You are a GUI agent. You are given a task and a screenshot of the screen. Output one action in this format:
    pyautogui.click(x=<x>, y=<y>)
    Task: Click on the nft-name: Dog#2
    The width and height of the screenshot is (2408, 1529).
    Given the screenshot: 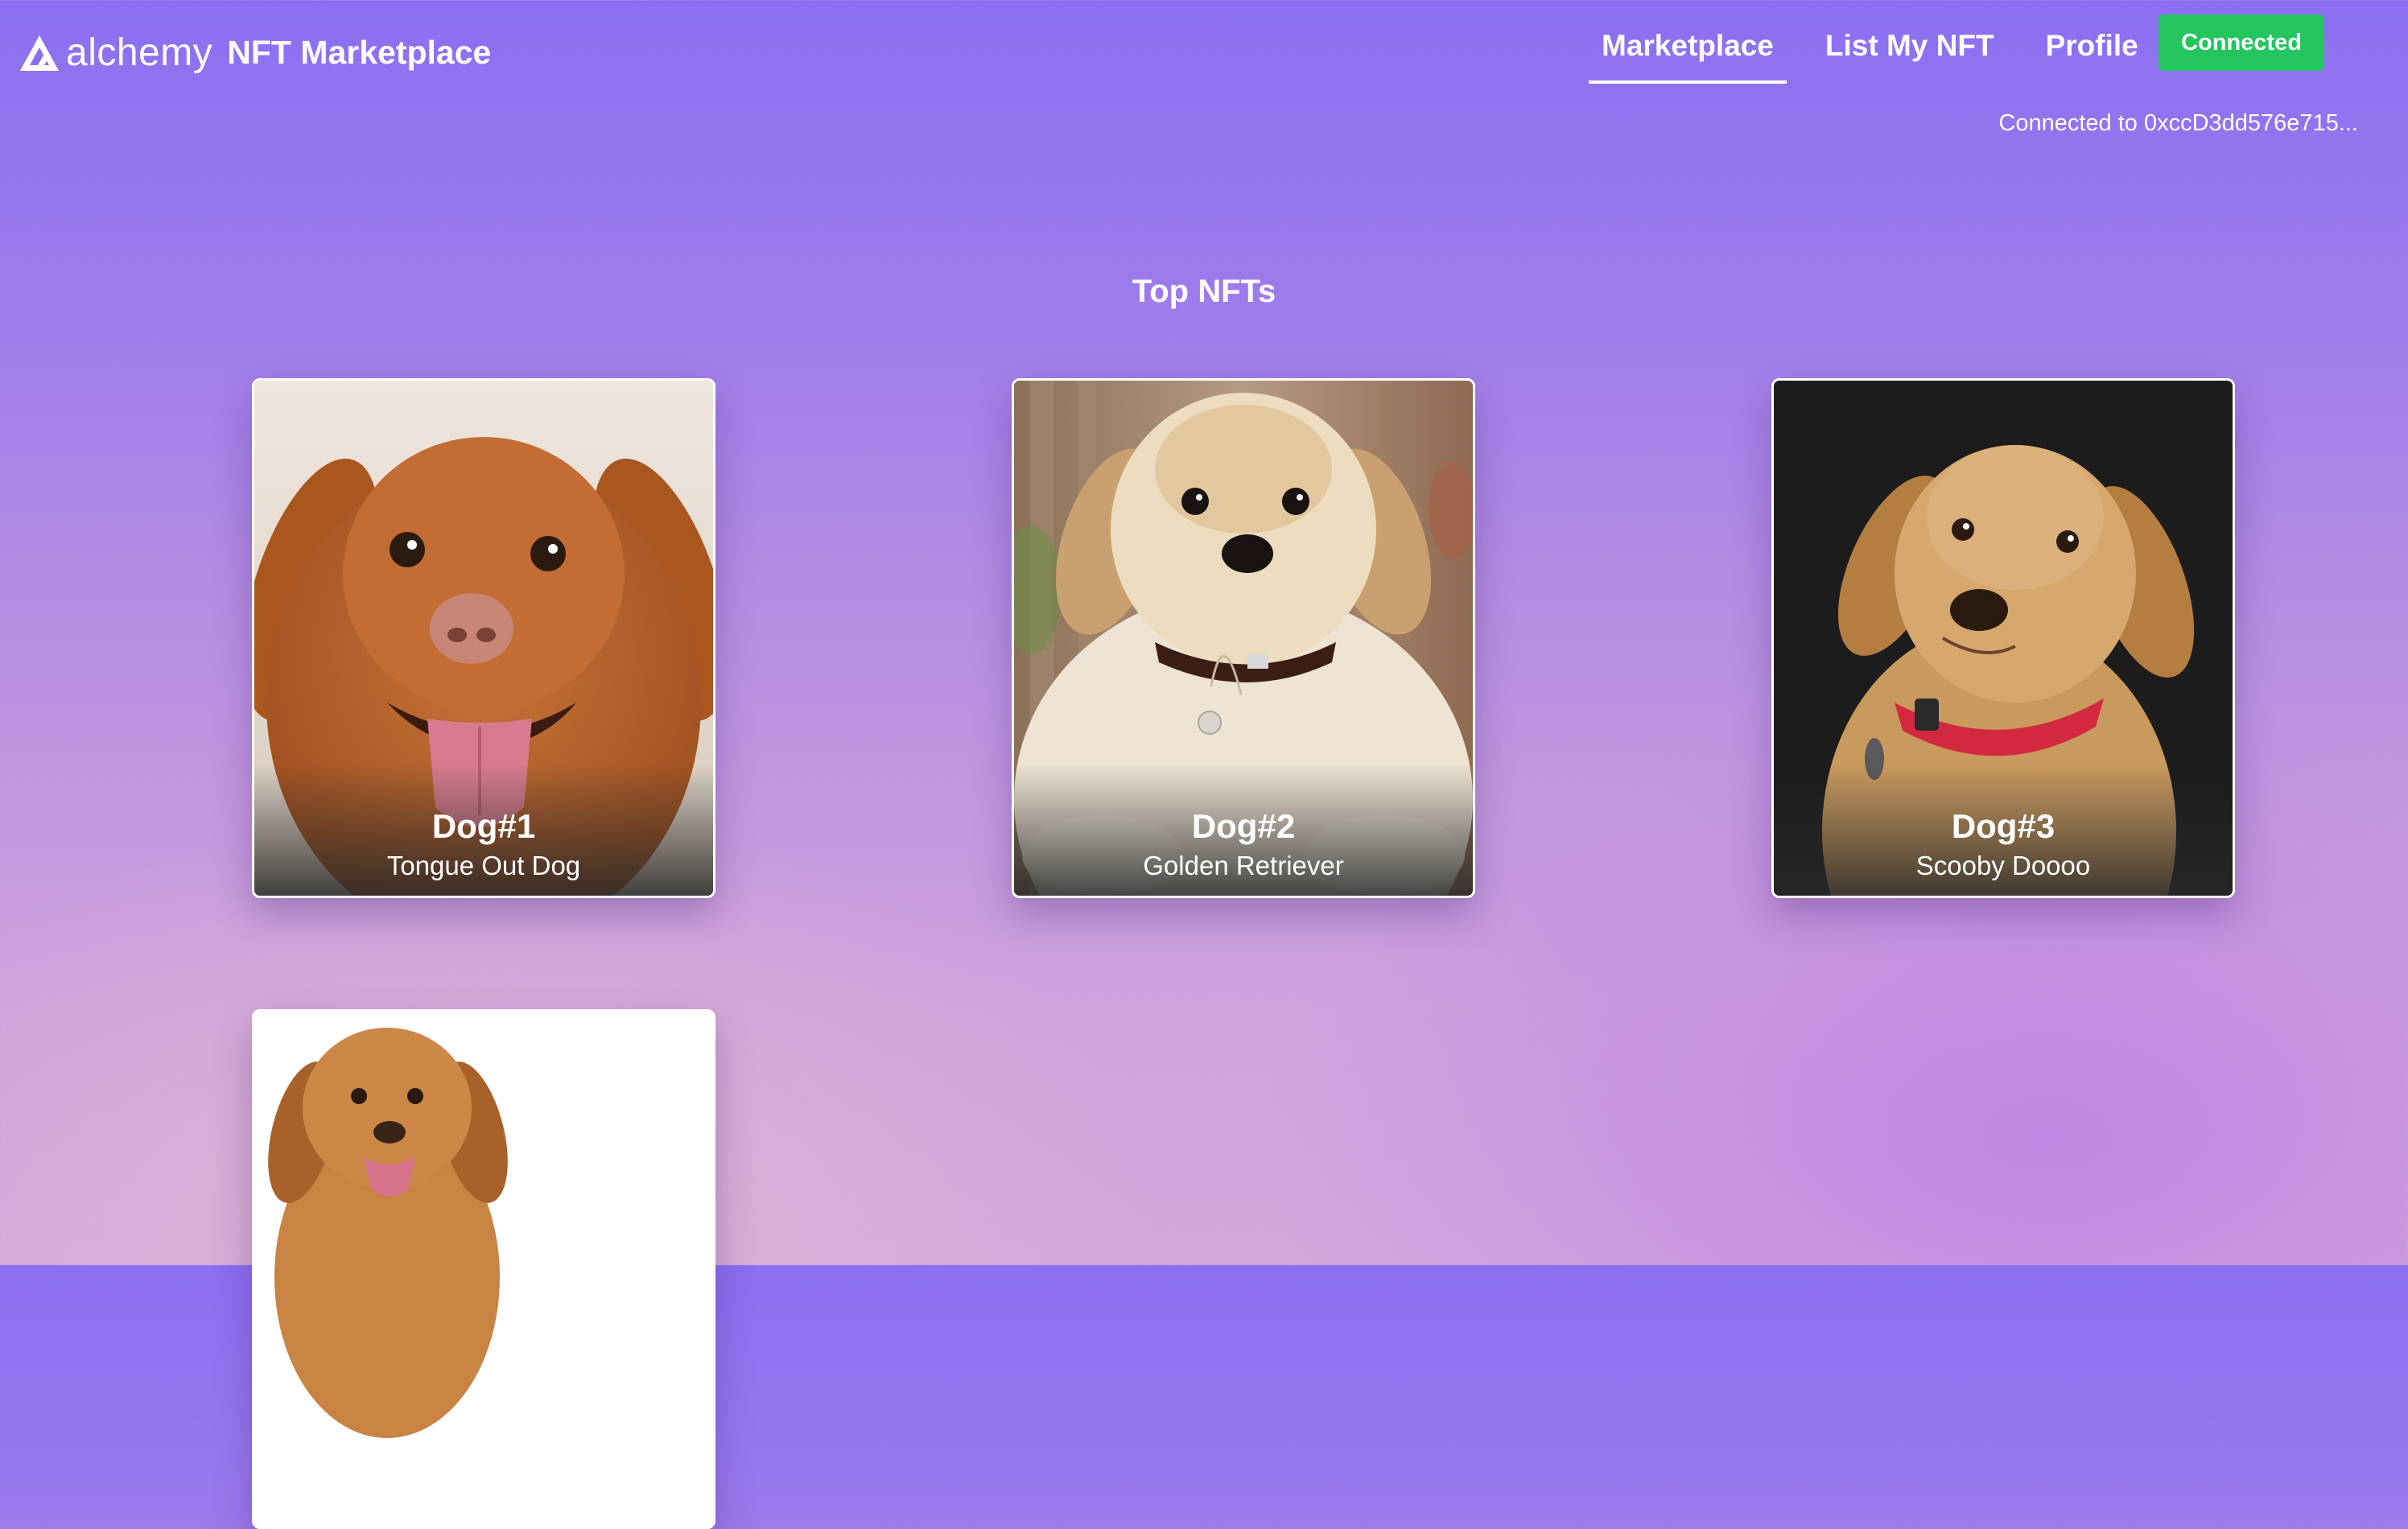 What is the action you would take?
    pyautogui.click(x=1243, y=826)
    